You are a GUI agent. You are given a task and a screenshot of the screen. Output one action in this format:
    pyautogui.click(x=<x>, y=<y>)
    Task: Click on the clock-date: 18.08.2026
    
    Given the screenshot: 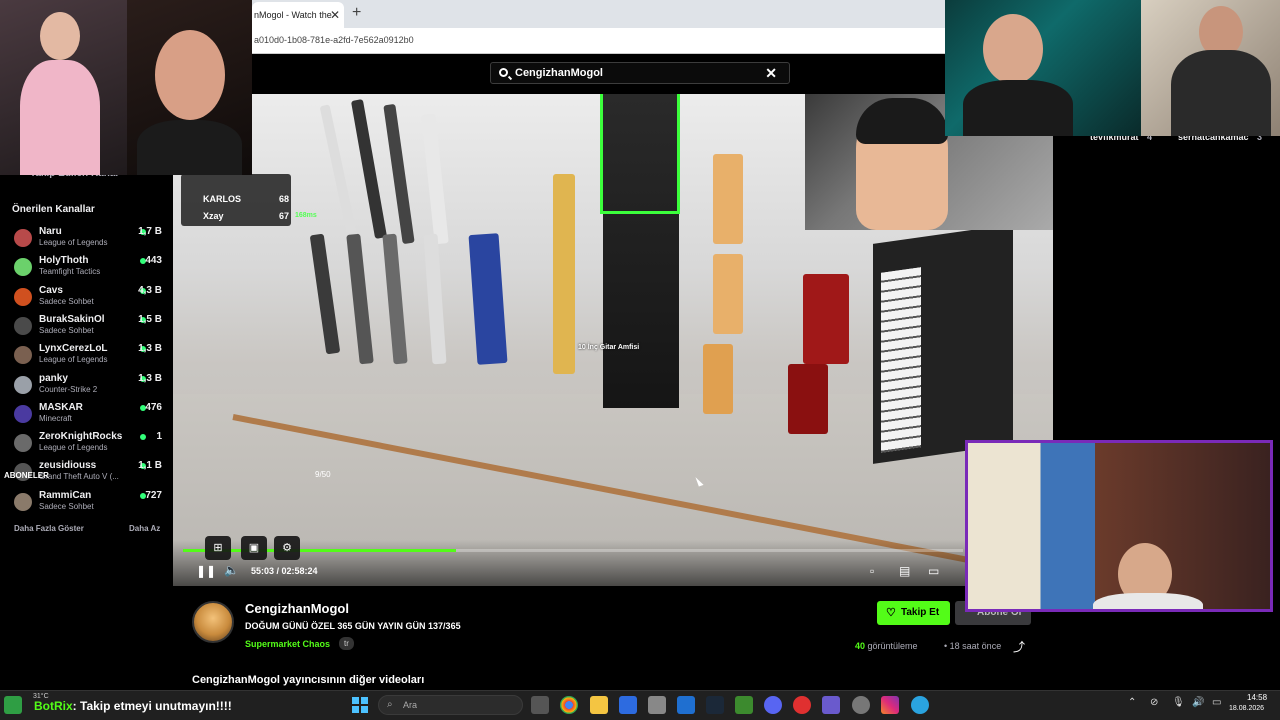 What is the action you would take?
    pyautogui.click(x=1246, y=708)
    